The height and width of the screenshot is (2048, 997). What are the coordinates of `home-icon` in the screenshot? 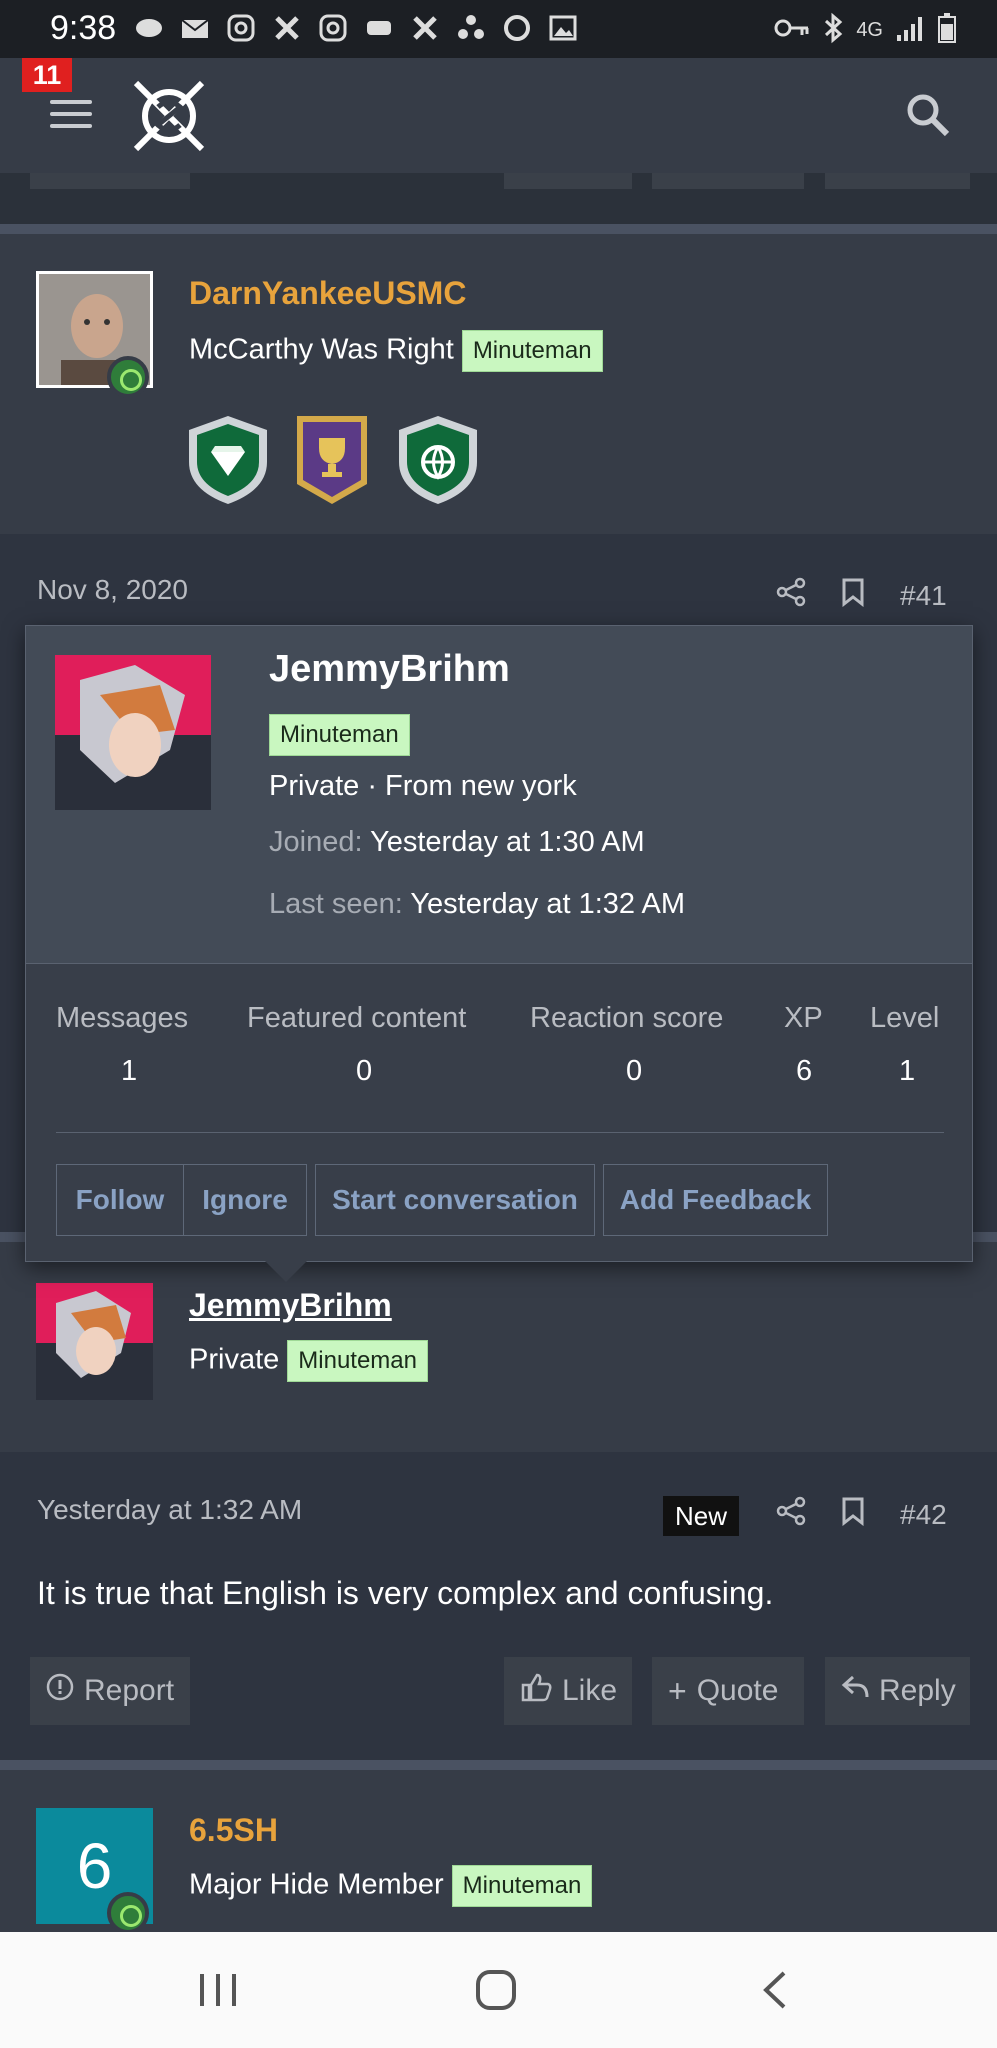 It's located at (496, 1992).